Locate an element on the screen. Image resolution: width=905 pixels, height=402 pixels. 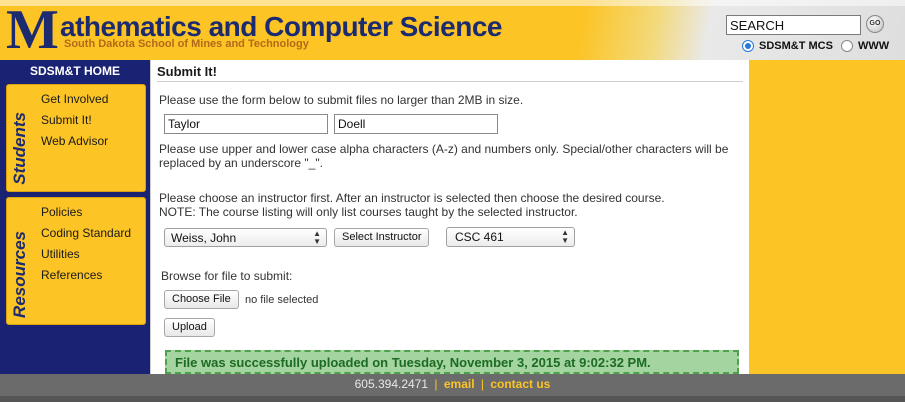
instructor-select-value: Weiss, John is located at coordinates (204, 238).